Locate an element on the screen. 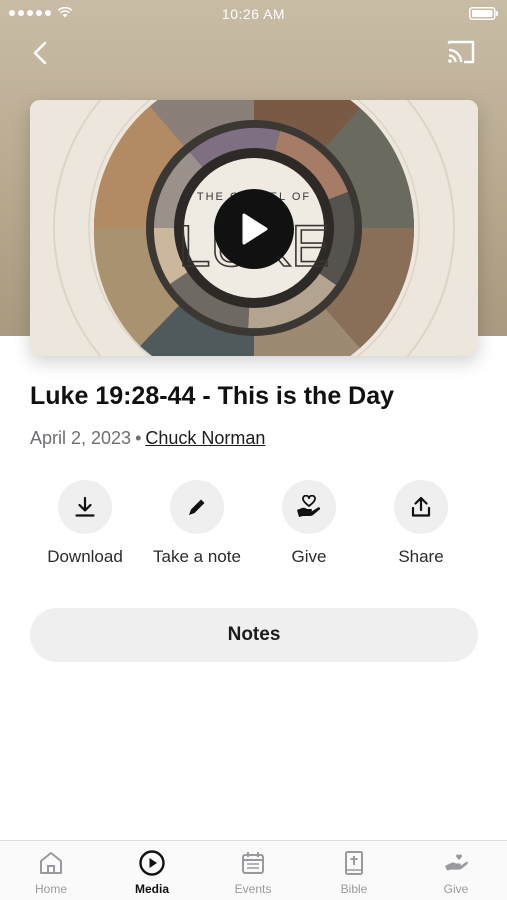 The height and width of the screenshot is (900, 507). tab-bible-label: Bible is located at coordinates (354, 889).